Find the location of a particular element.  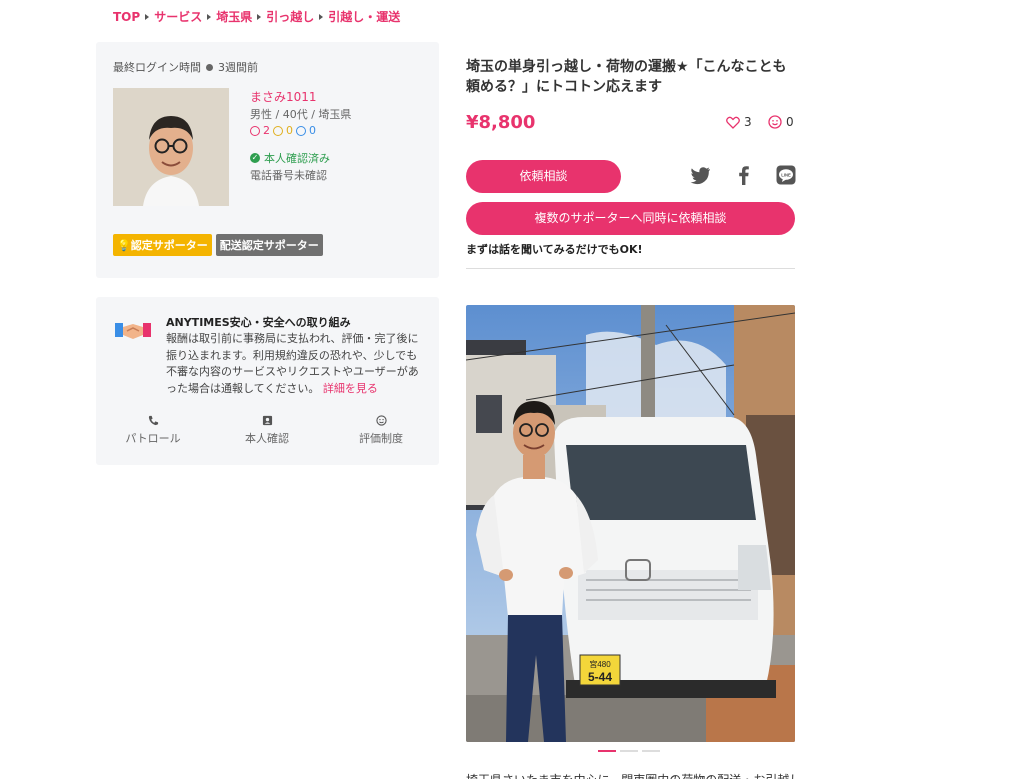

last-login-label: 最終ログイン時間 is located at coordinates (157, 67).